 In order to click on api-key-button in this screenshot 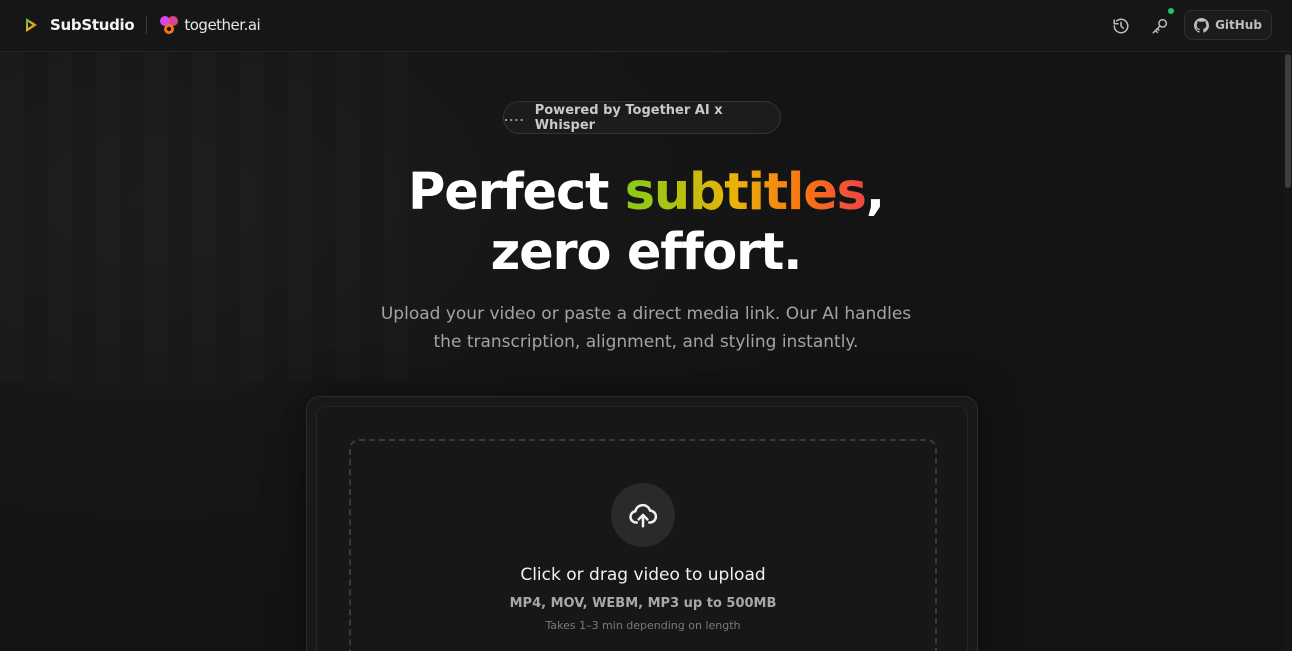, I will do `click(1160, 23)`.